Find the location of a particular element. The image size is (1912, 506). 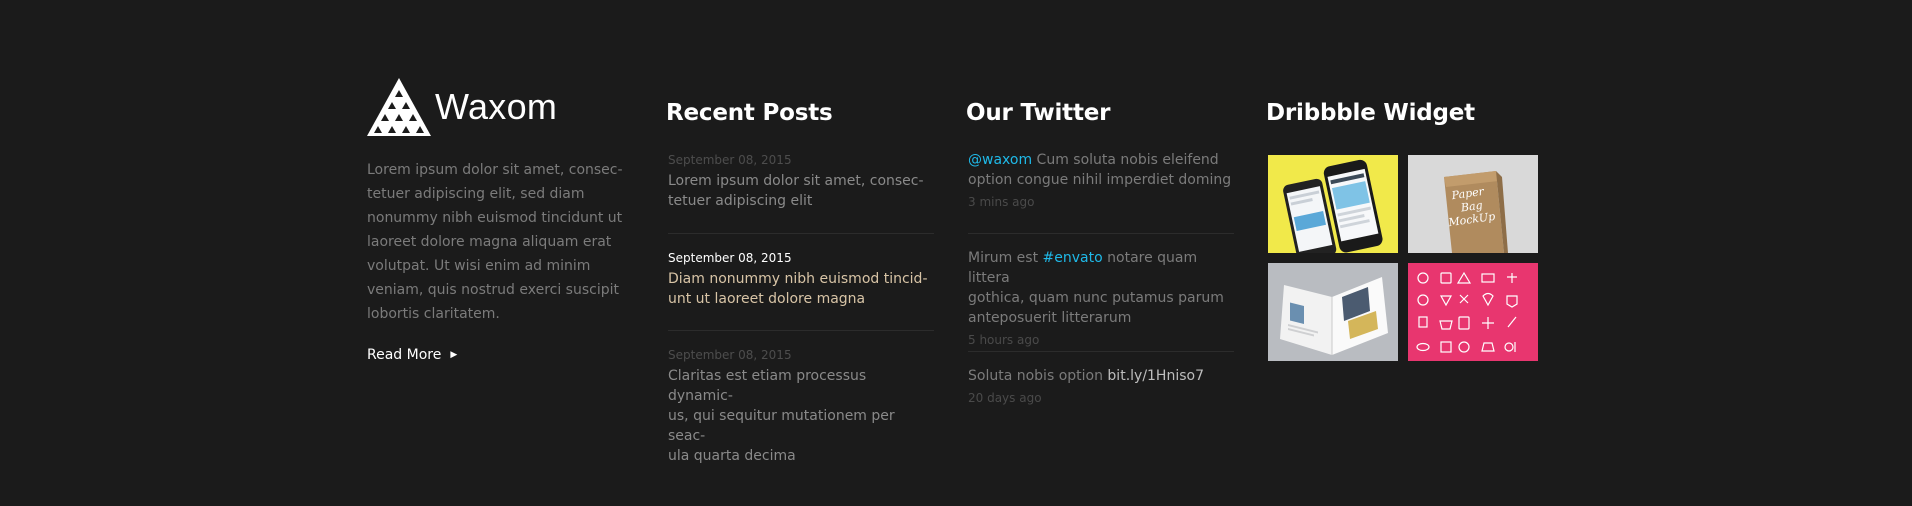

post-title-line: unt ut laoreet dolore magna is located at coordinates (767, 299).